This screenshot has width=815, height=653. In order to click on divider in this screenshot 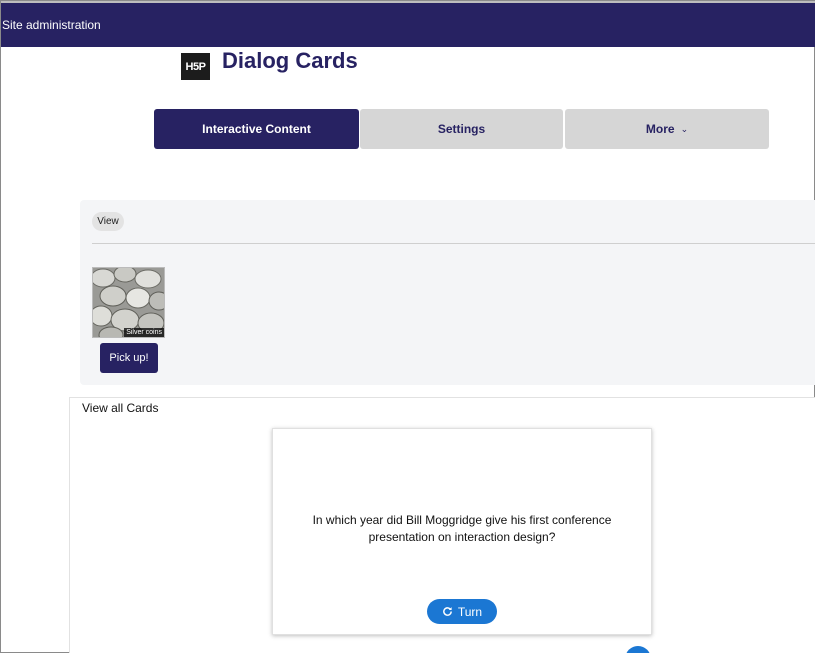, I will do `click(453, 243)`.